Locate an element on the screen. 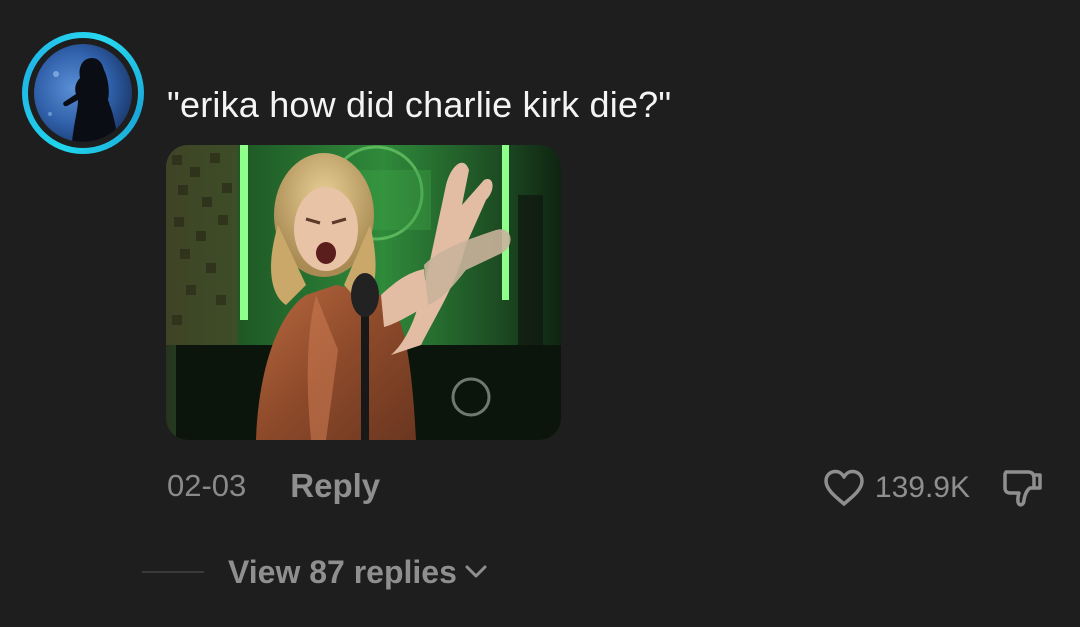 The width and height of the screenshot is (1080, 627). avatar is located at coordinates (83, 93).